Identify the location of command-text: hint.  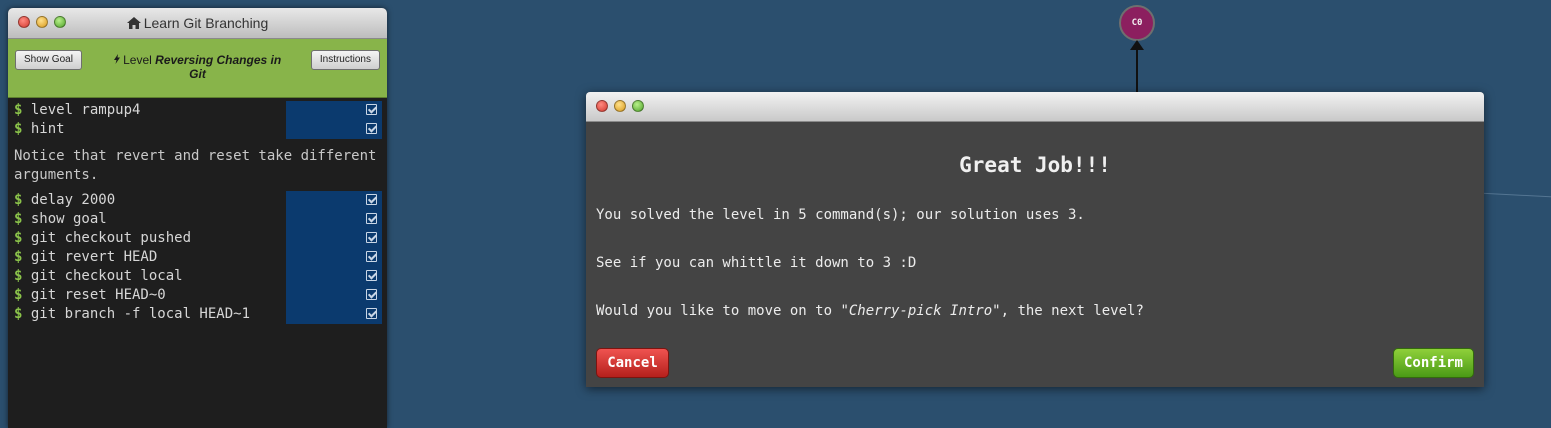
(47, 129).